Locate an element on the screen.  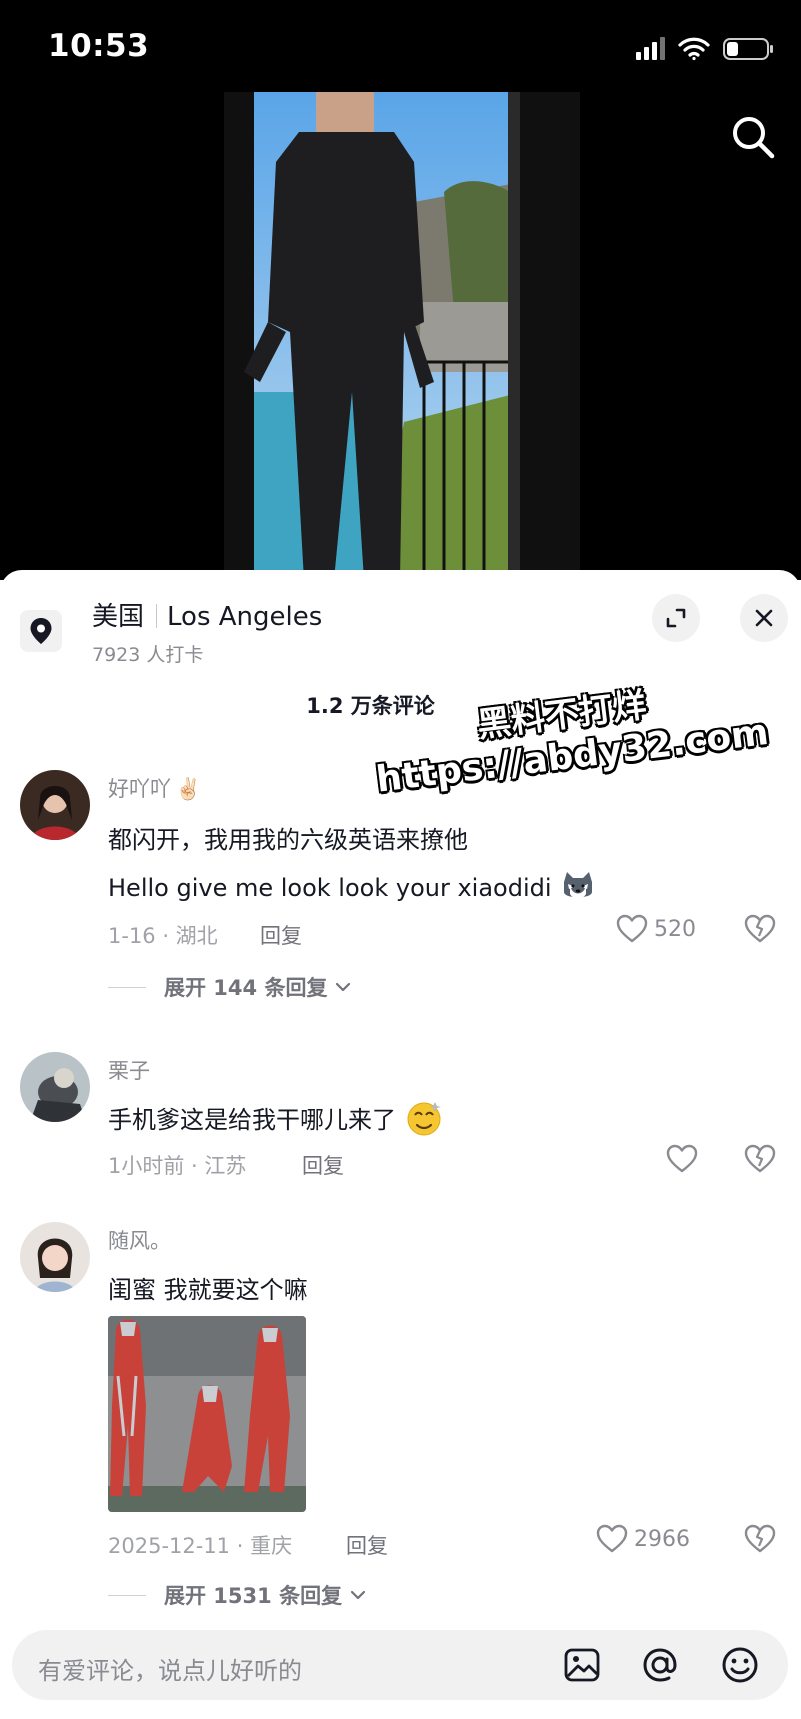
location-city: Los Angeles is located at coordinates (245, 617).